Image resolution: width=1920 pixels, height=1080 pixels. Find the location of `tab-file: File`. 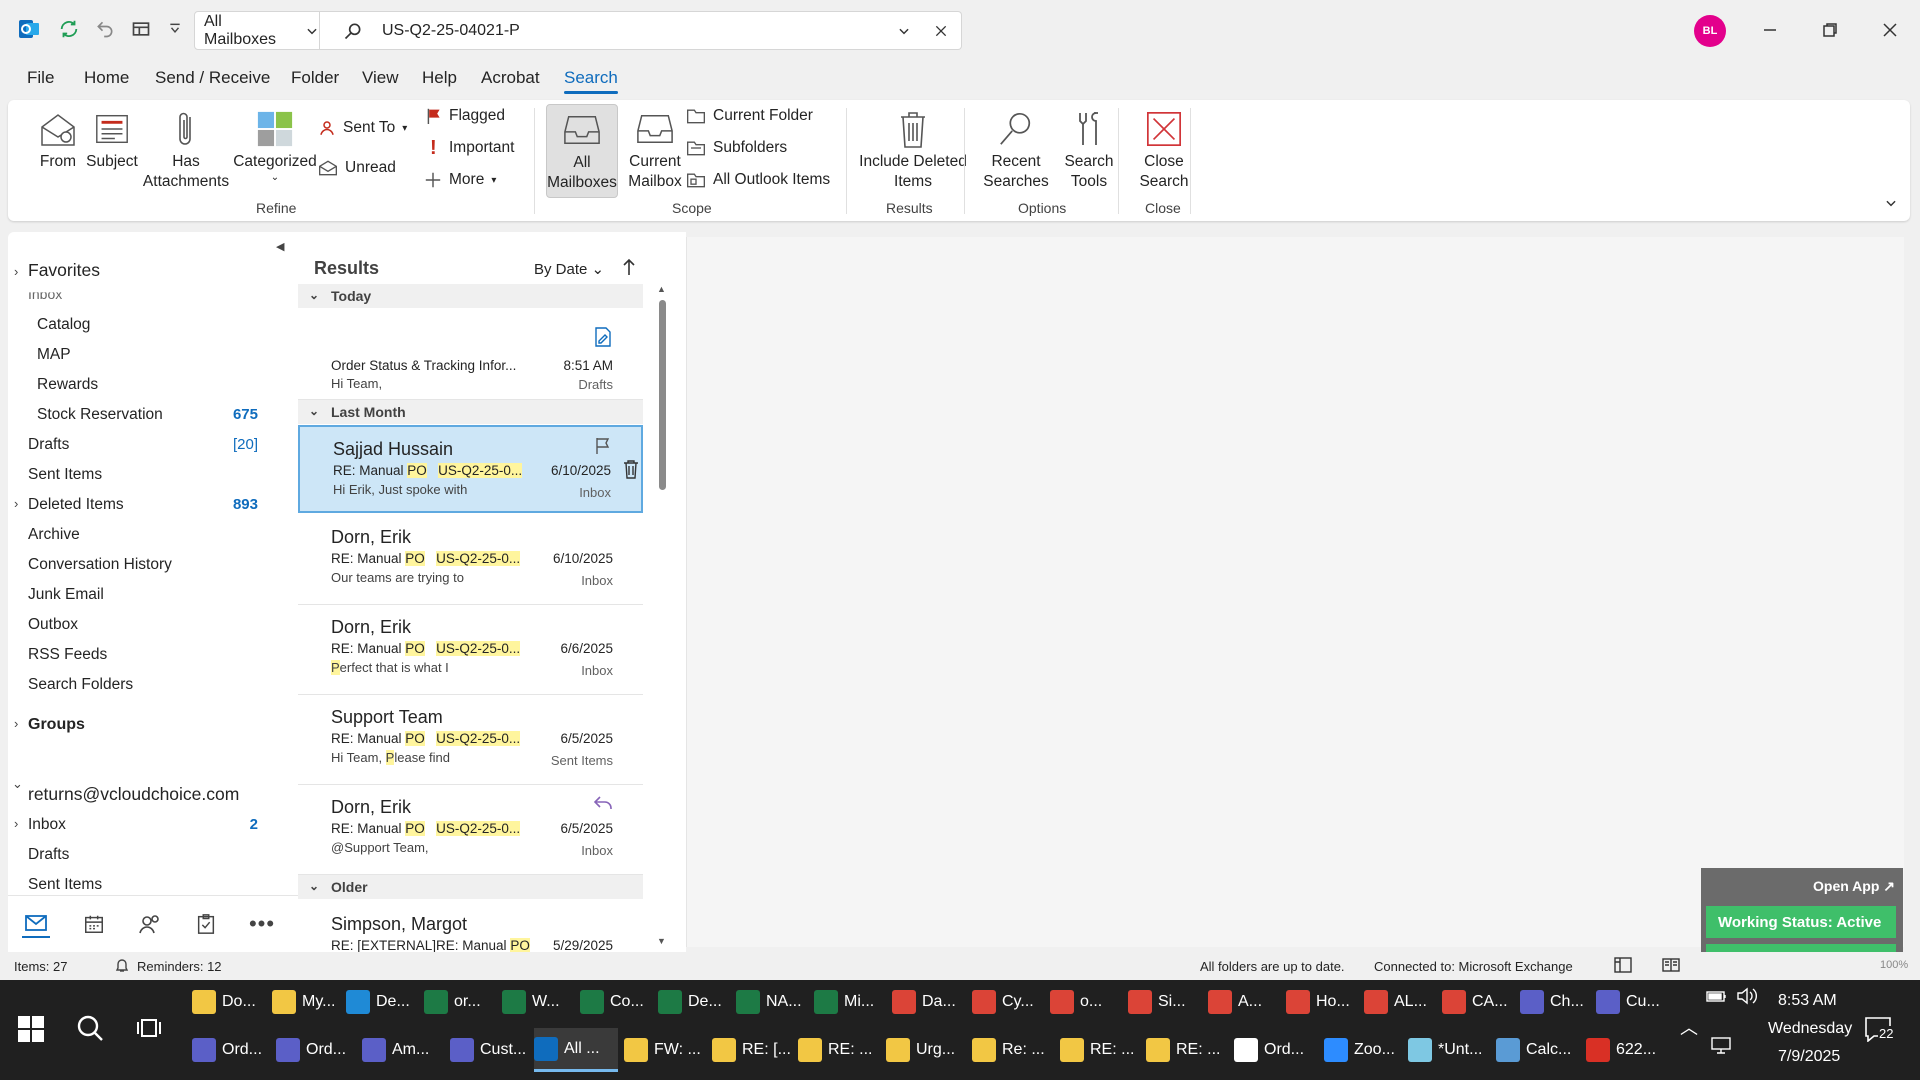

tab-file: File is located at coordinates (40, 78).